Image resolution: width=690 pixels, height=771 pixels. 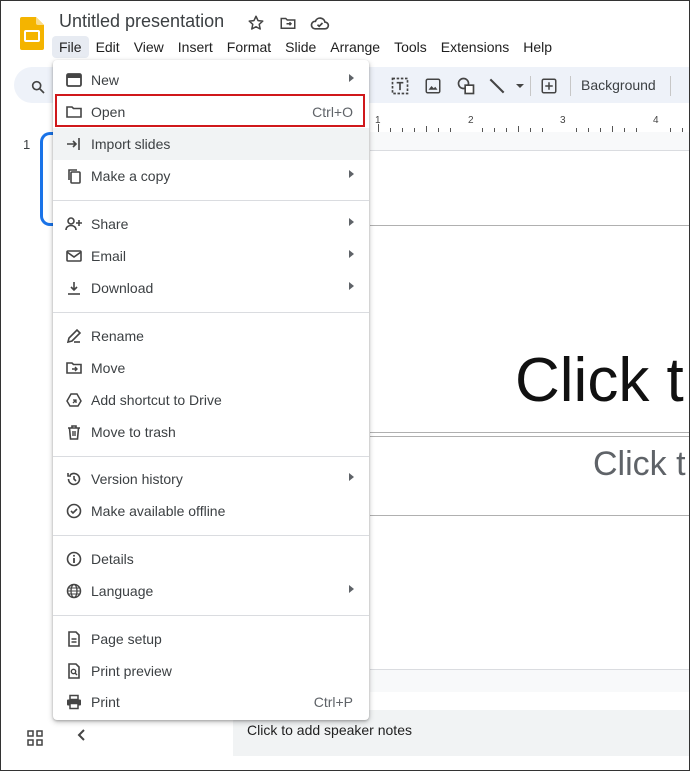 What do you see at coordinates (329, 730) in the screenshot?
I see `speaker-notes-placeholder: Click to add speaker notes` at bounding box center [329, 730].